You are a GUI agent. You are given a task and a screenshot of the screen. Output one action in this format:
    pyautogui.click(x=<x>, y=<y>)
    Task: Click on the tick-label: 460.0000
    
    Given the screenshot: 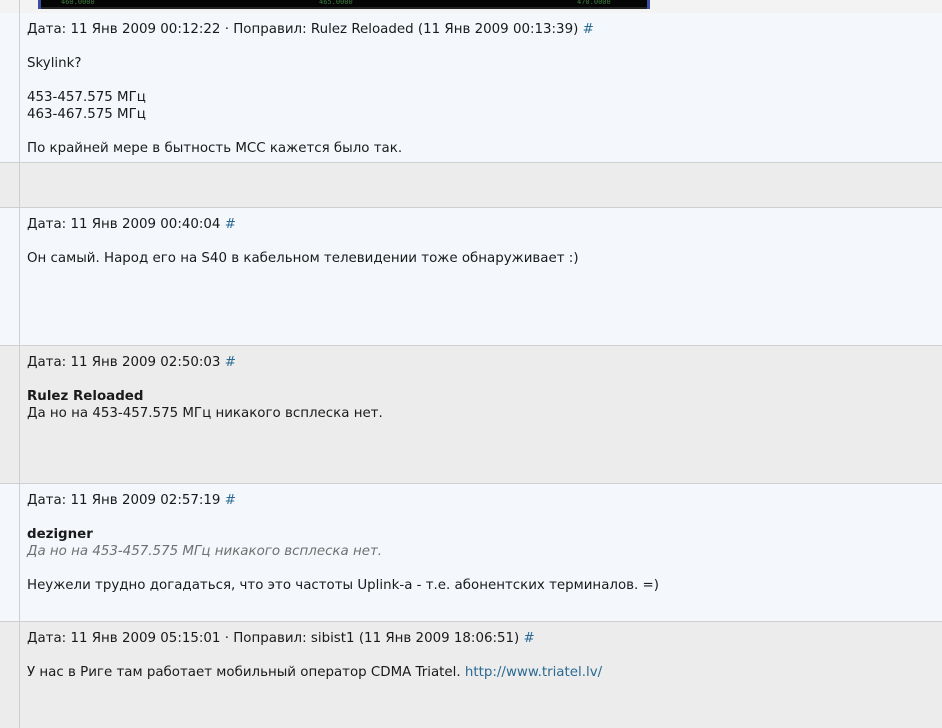 What is the action you would take?
    pyautogui.click(x=78, y=2)
    